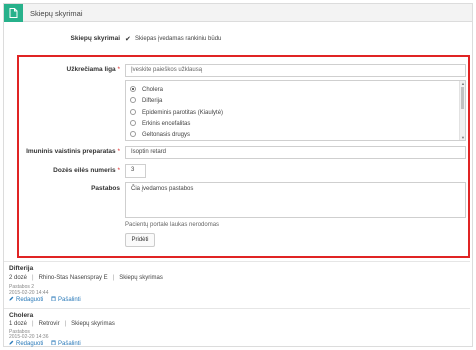 This screenshot has height=350, width=476. Describe the element at coordinates (21, 268) in the screenshot. I see `record-disease: Difterija` at that location.